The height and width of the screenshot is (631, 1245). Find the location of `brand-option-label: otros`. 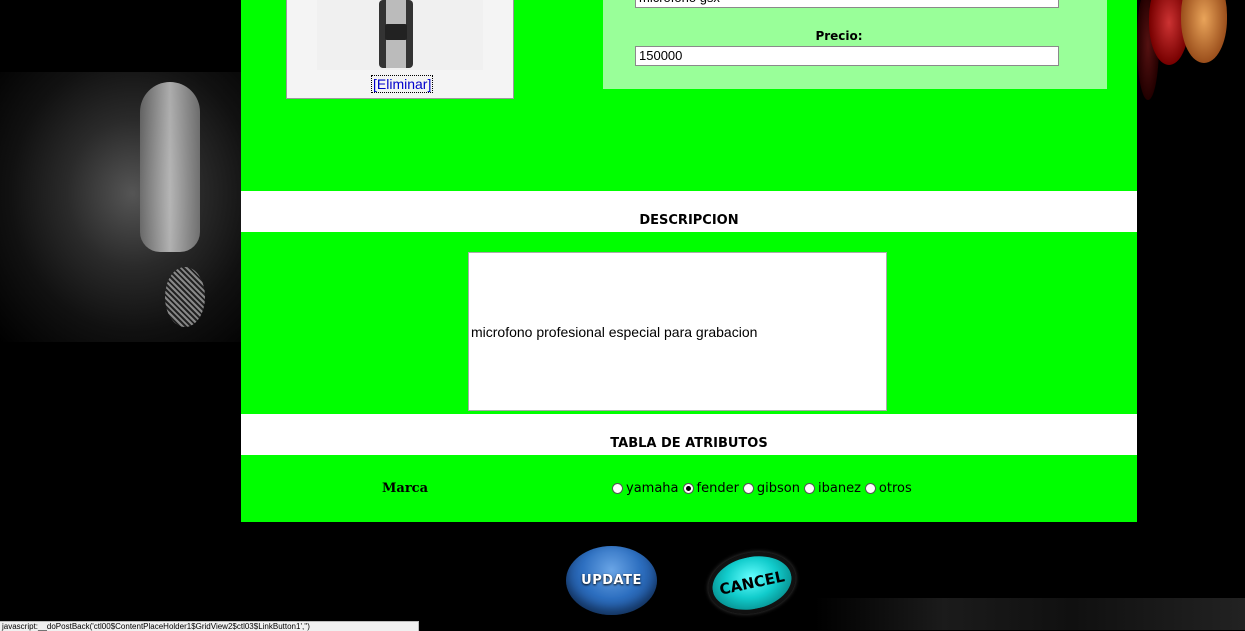

brand-option-label: otros is located at coordinates (895, 488).